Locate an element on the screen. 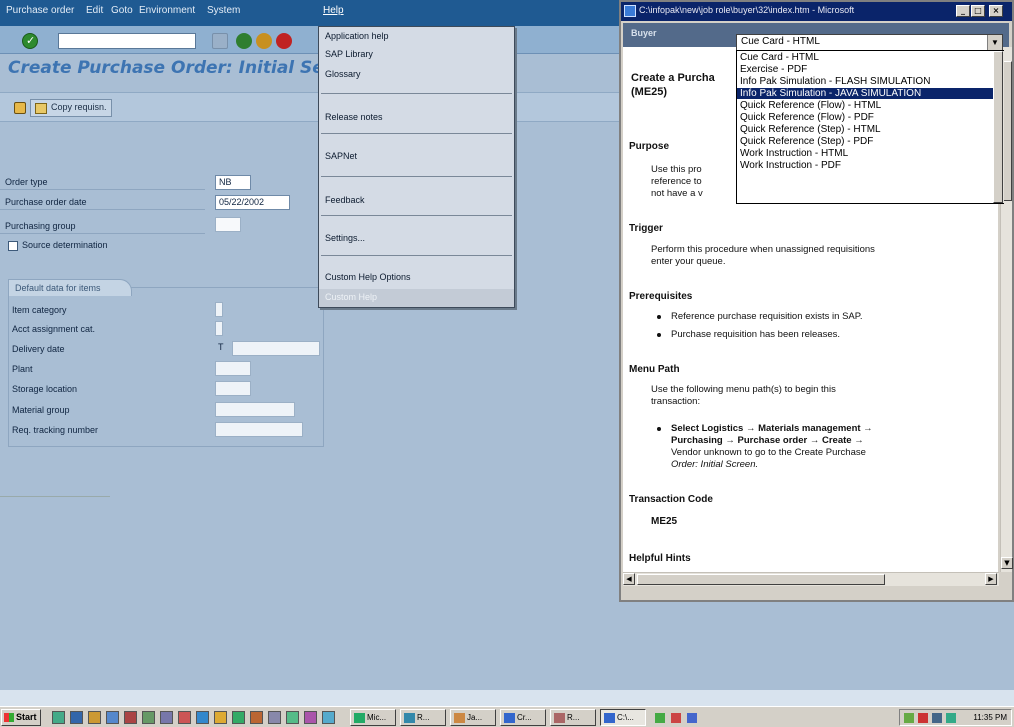 The width and height of the screenshot is (1014, 727). format-option: Quick Reference (Step) - PDF is located at coordinates (865, 141).